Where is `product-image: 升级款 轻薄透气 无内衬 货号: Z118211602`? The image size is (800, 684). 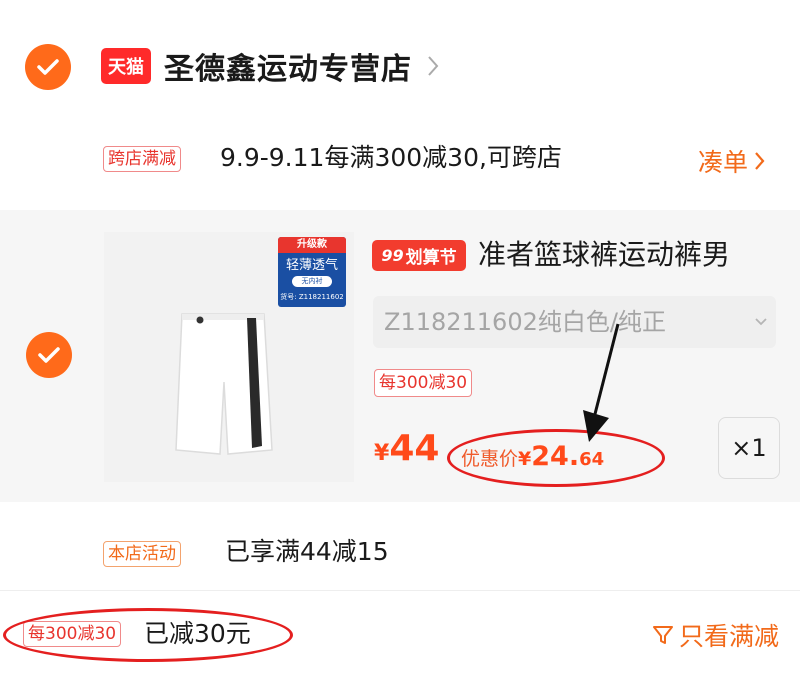
product-image: 升级款 轻薄透气 无内衬 货号: Z118211602 is located at coordinates (229, 357).